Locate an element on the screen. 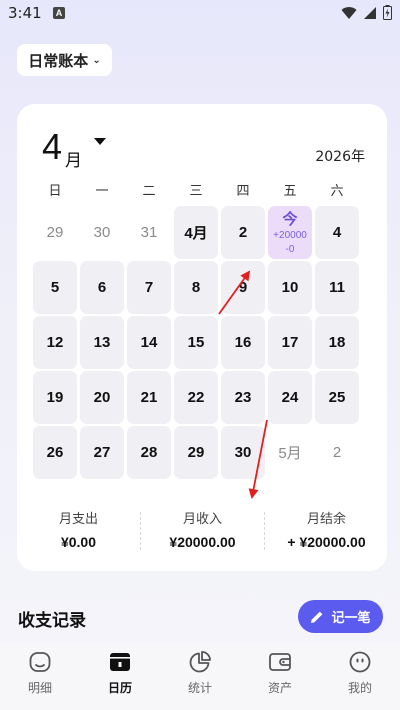 This screenshot has width=400, height=710. day-cell: 4 is located at coordinates (337, 232).